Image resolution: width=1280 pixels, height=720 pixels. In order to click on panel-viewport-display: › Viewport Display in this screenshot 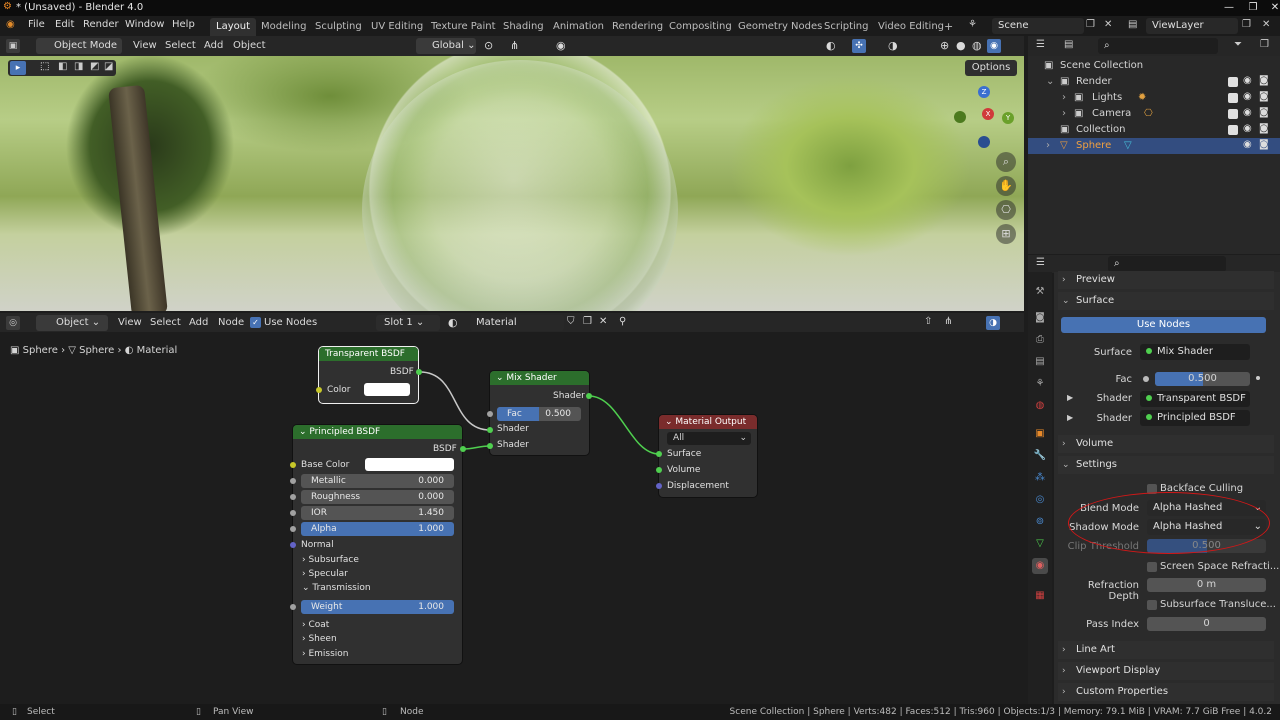, I will do `click(1166, 671)`.